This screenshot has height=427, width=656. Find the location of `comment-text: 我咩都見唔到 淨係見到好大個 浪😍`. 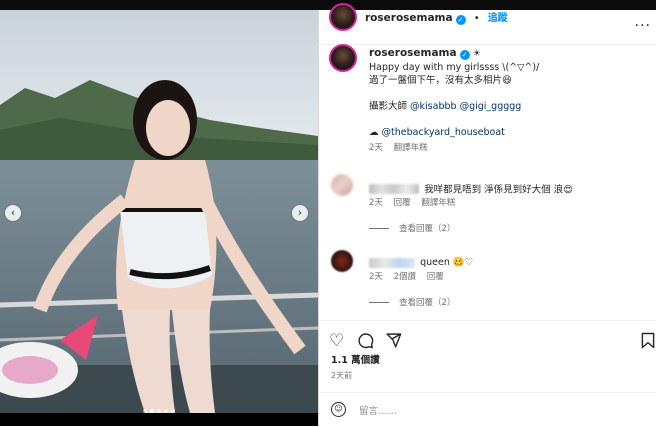

comment-text: 我咩都見唔到 淨係見到好大個 浪😍 is located at coordinates (499, 190).